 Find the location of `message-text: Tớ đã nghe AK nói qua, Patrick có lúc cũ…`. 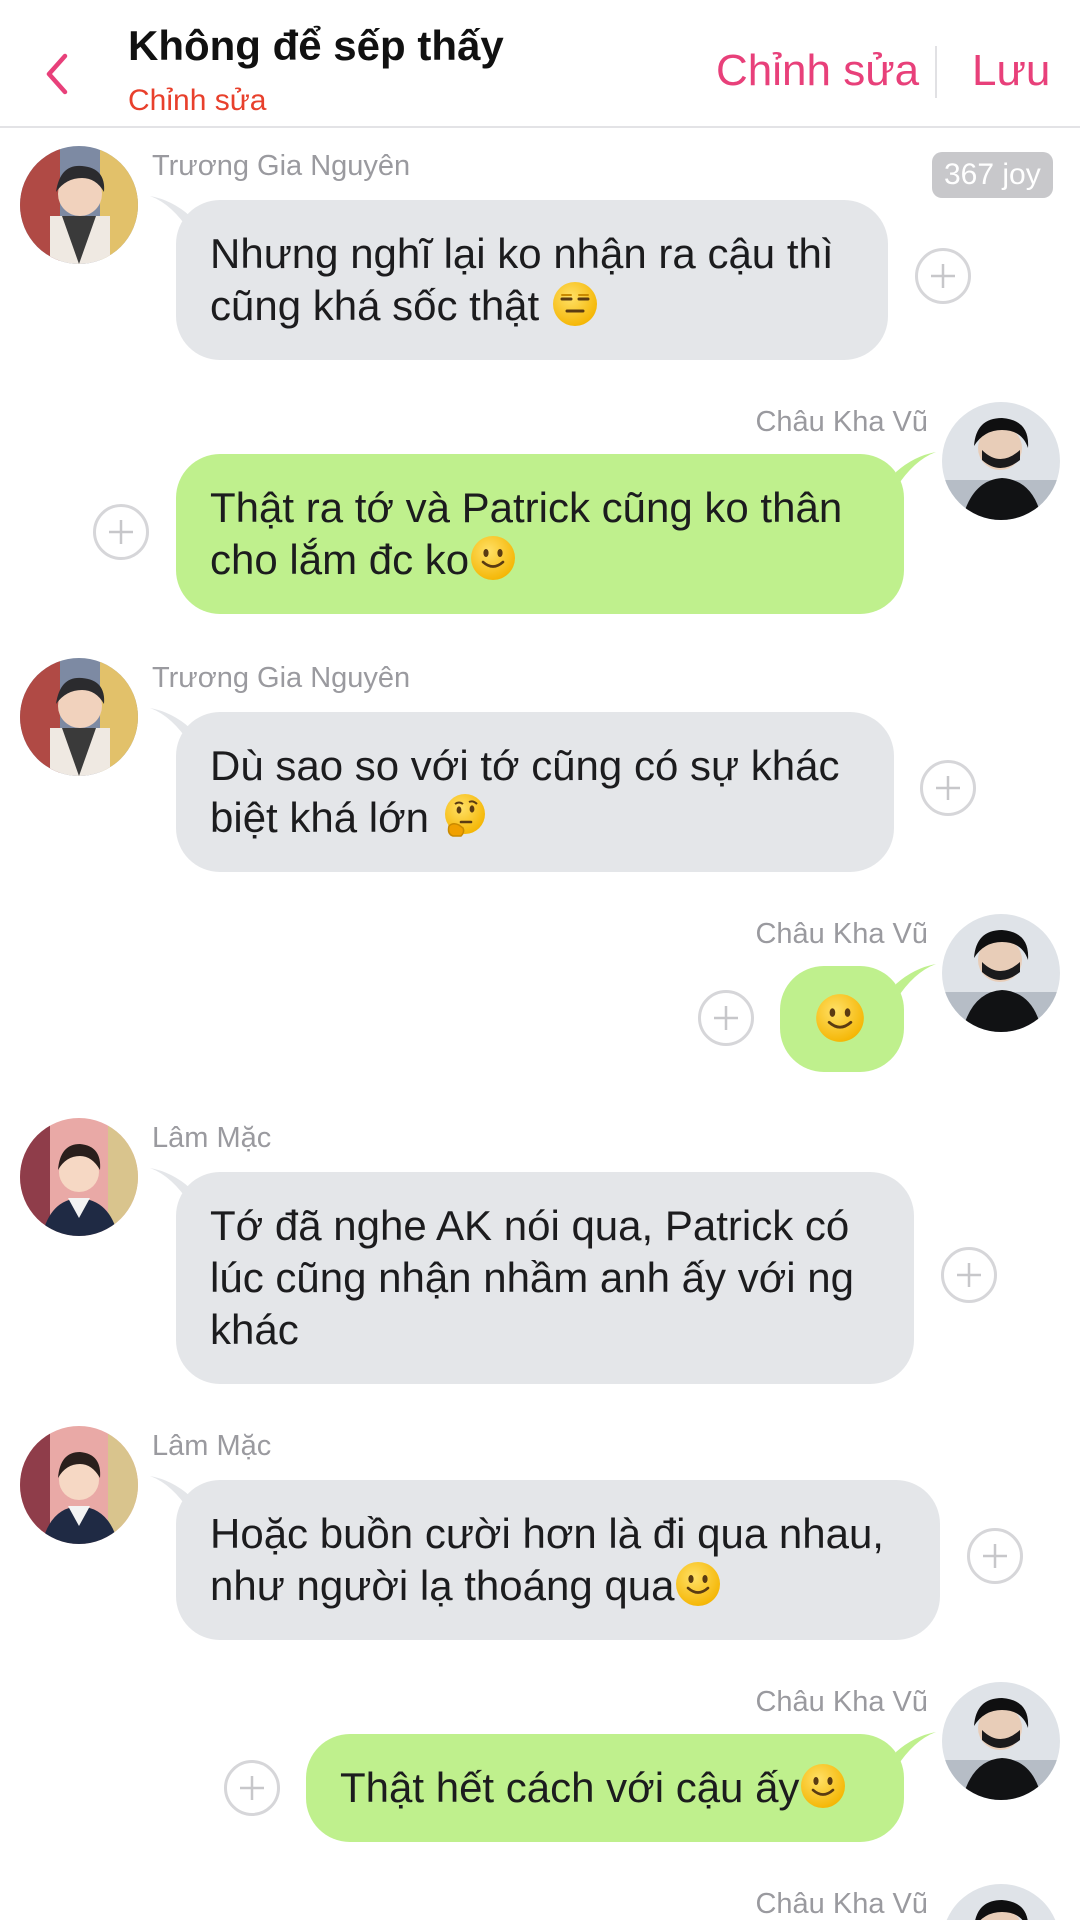

message-text: Tớ đã nghe AK nói qua, Patrick có lúc cũ… is located at coordinates (532, 1277).